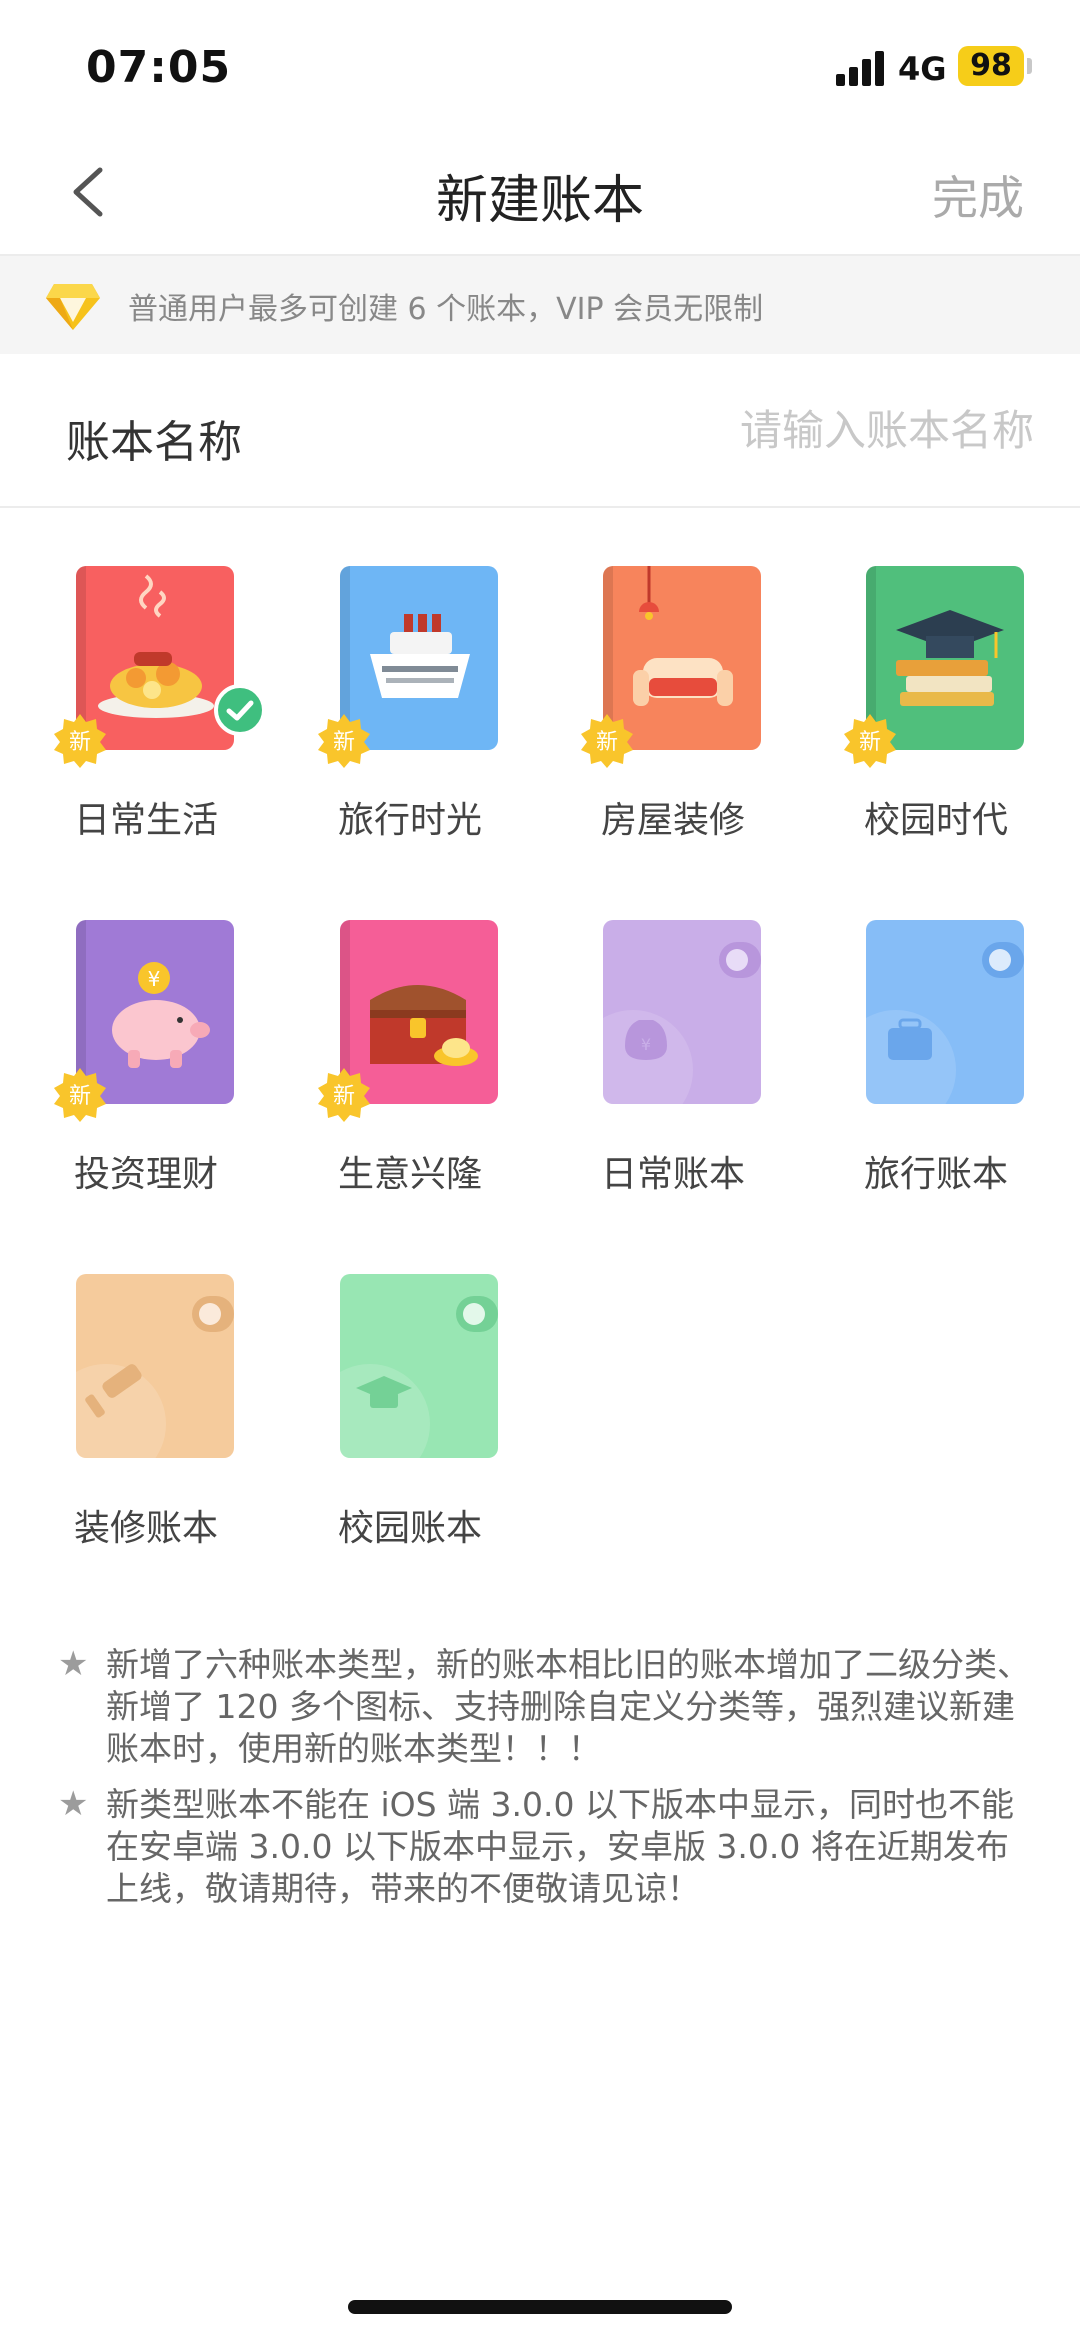 This screenshot has height=2337, width=1080. Describe the element at coordinates (774, 430) in the screenshot. I see `book-name-input` at that location.